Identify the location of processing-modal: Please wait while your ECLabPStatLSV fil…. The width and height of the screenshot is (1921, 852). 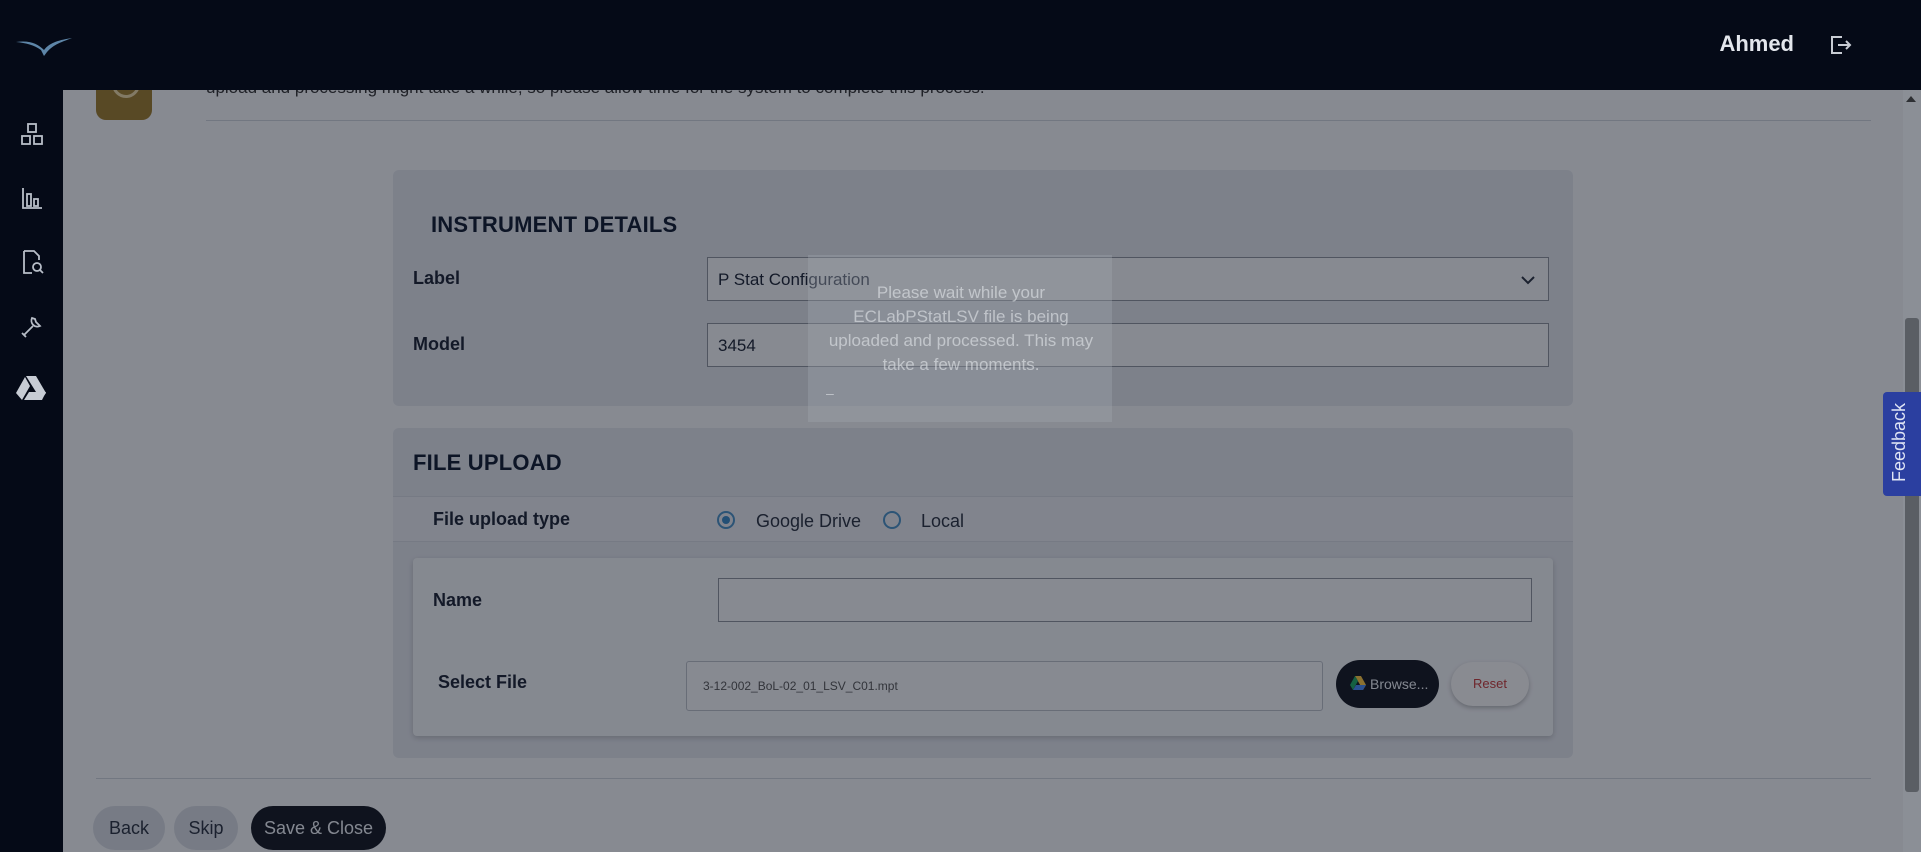
(960, 338).